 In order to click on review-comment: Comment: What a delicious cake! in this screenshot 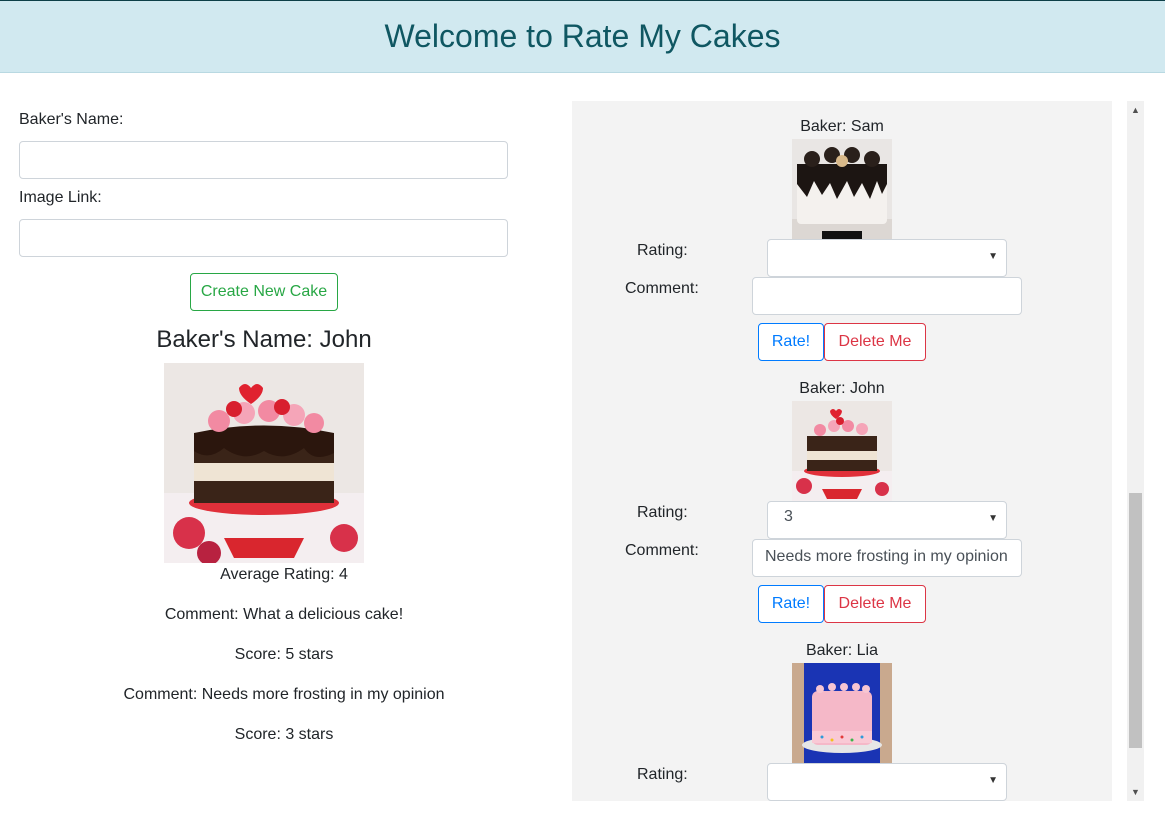, I will do `click(284, 614)`.